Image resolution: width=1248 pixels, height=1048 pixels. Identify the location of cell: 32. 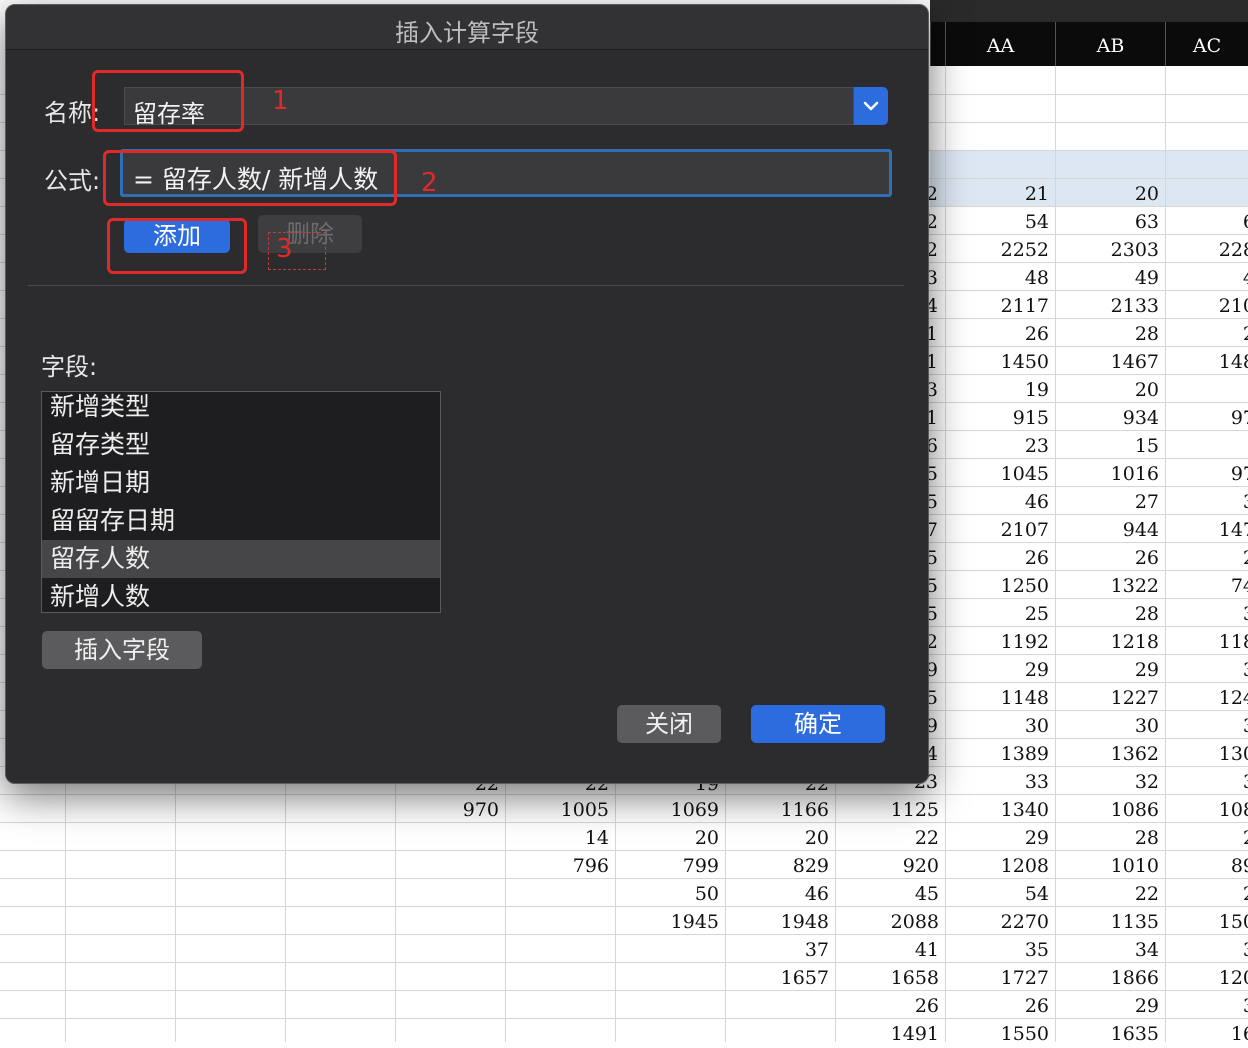
(1107, 782).